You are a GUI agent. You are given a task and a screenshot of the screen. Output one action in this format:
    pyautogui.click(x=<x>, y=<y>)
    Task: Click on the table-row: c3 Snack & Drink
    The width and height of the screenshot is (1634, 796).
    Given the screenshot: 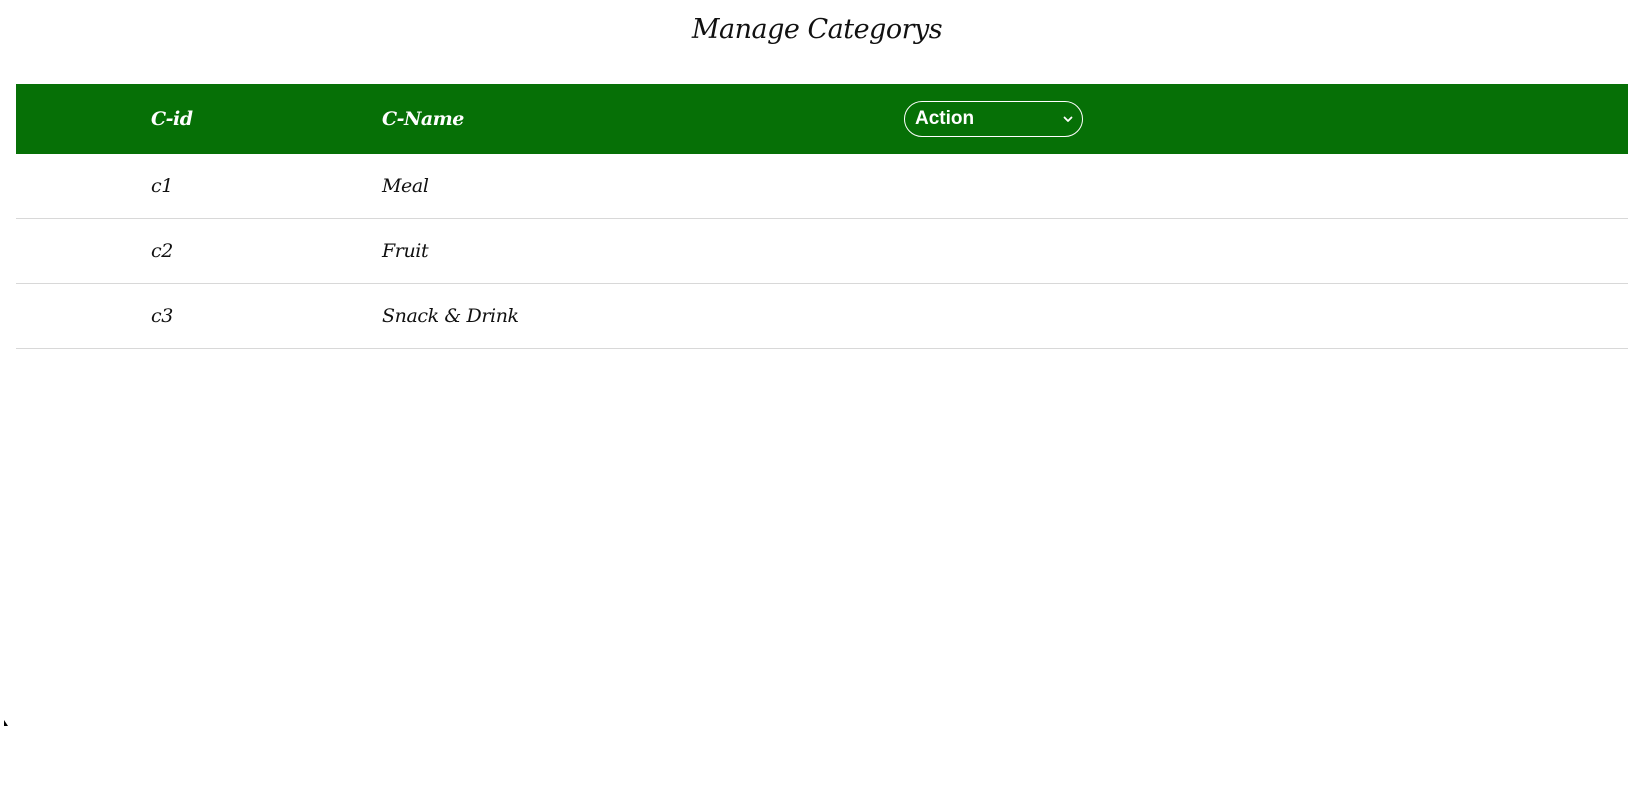 What is the action you would take?
    pyautogui.click(x=822, y=316)
    